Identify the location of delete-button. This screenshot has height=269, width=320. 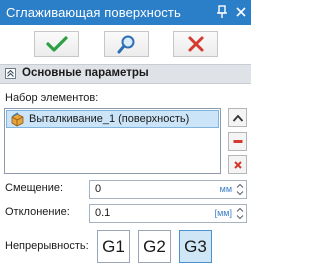
(237, 164).